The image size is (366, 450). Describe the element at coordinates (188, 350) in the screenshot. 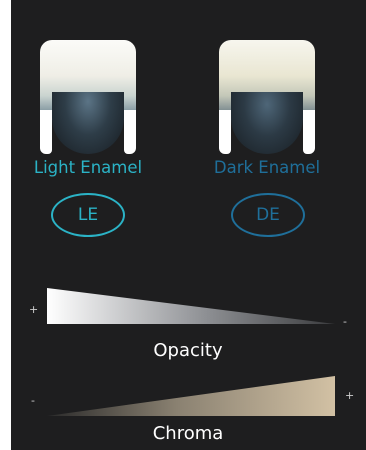

I see `opacity-label: Opacity` at that location.